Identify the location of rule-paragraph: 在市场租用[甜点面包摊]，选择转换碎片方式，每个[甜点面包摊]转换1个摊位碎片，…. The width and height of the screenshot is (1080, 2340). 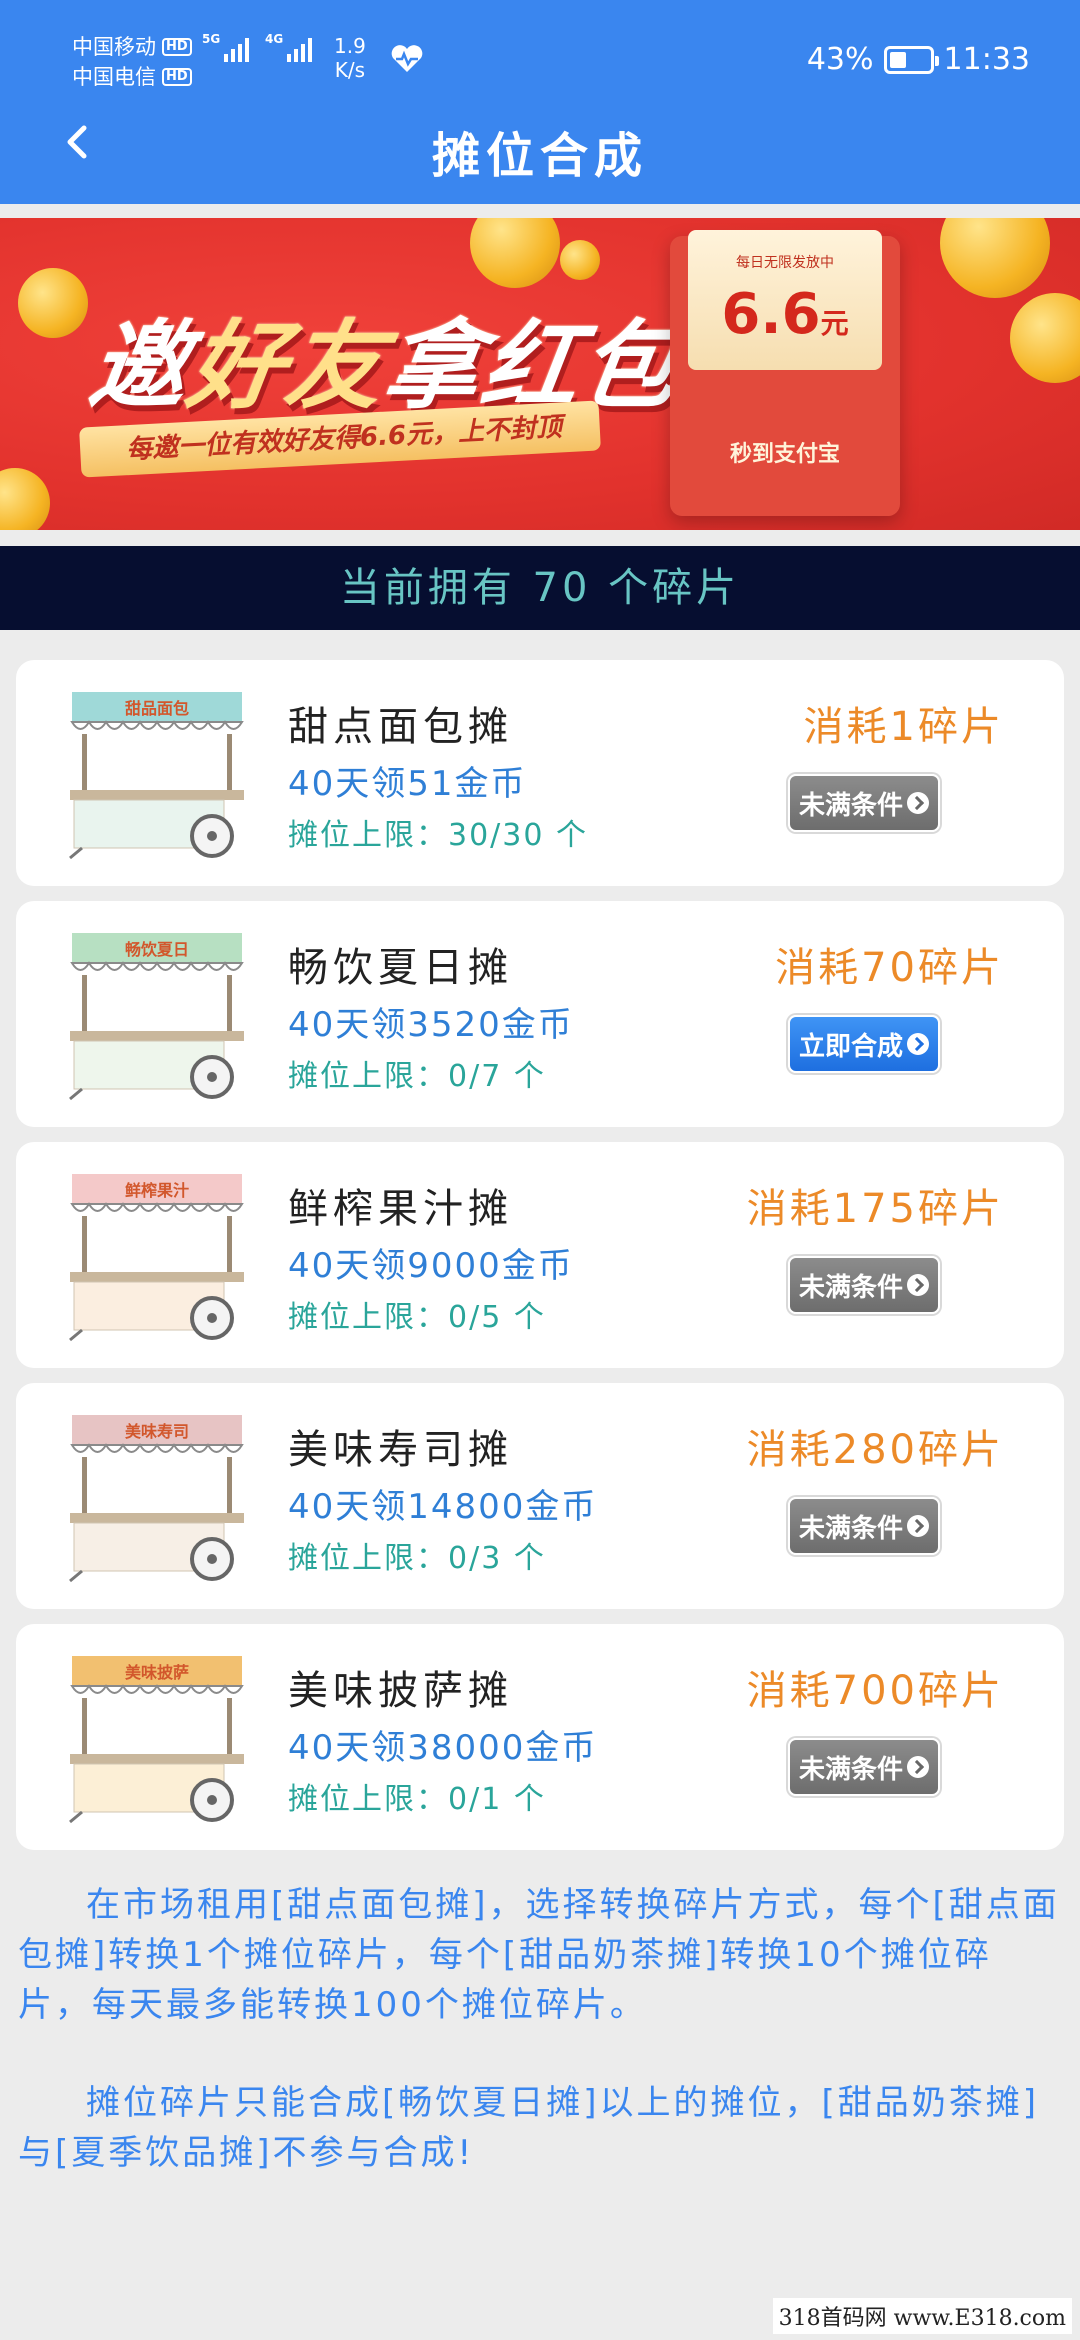
(539, 1955).